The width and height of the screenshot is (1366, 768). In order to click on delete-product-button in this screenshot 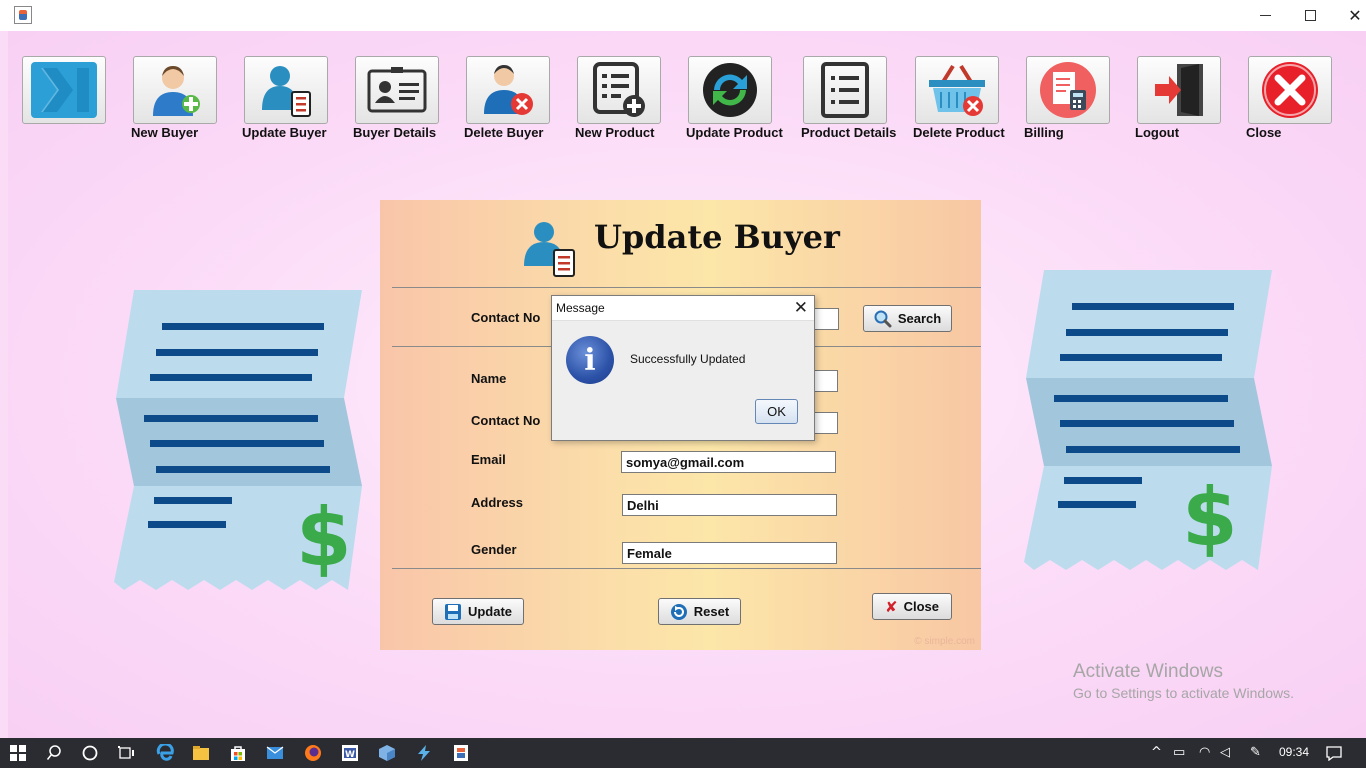, I will do `click(957, 90)`.